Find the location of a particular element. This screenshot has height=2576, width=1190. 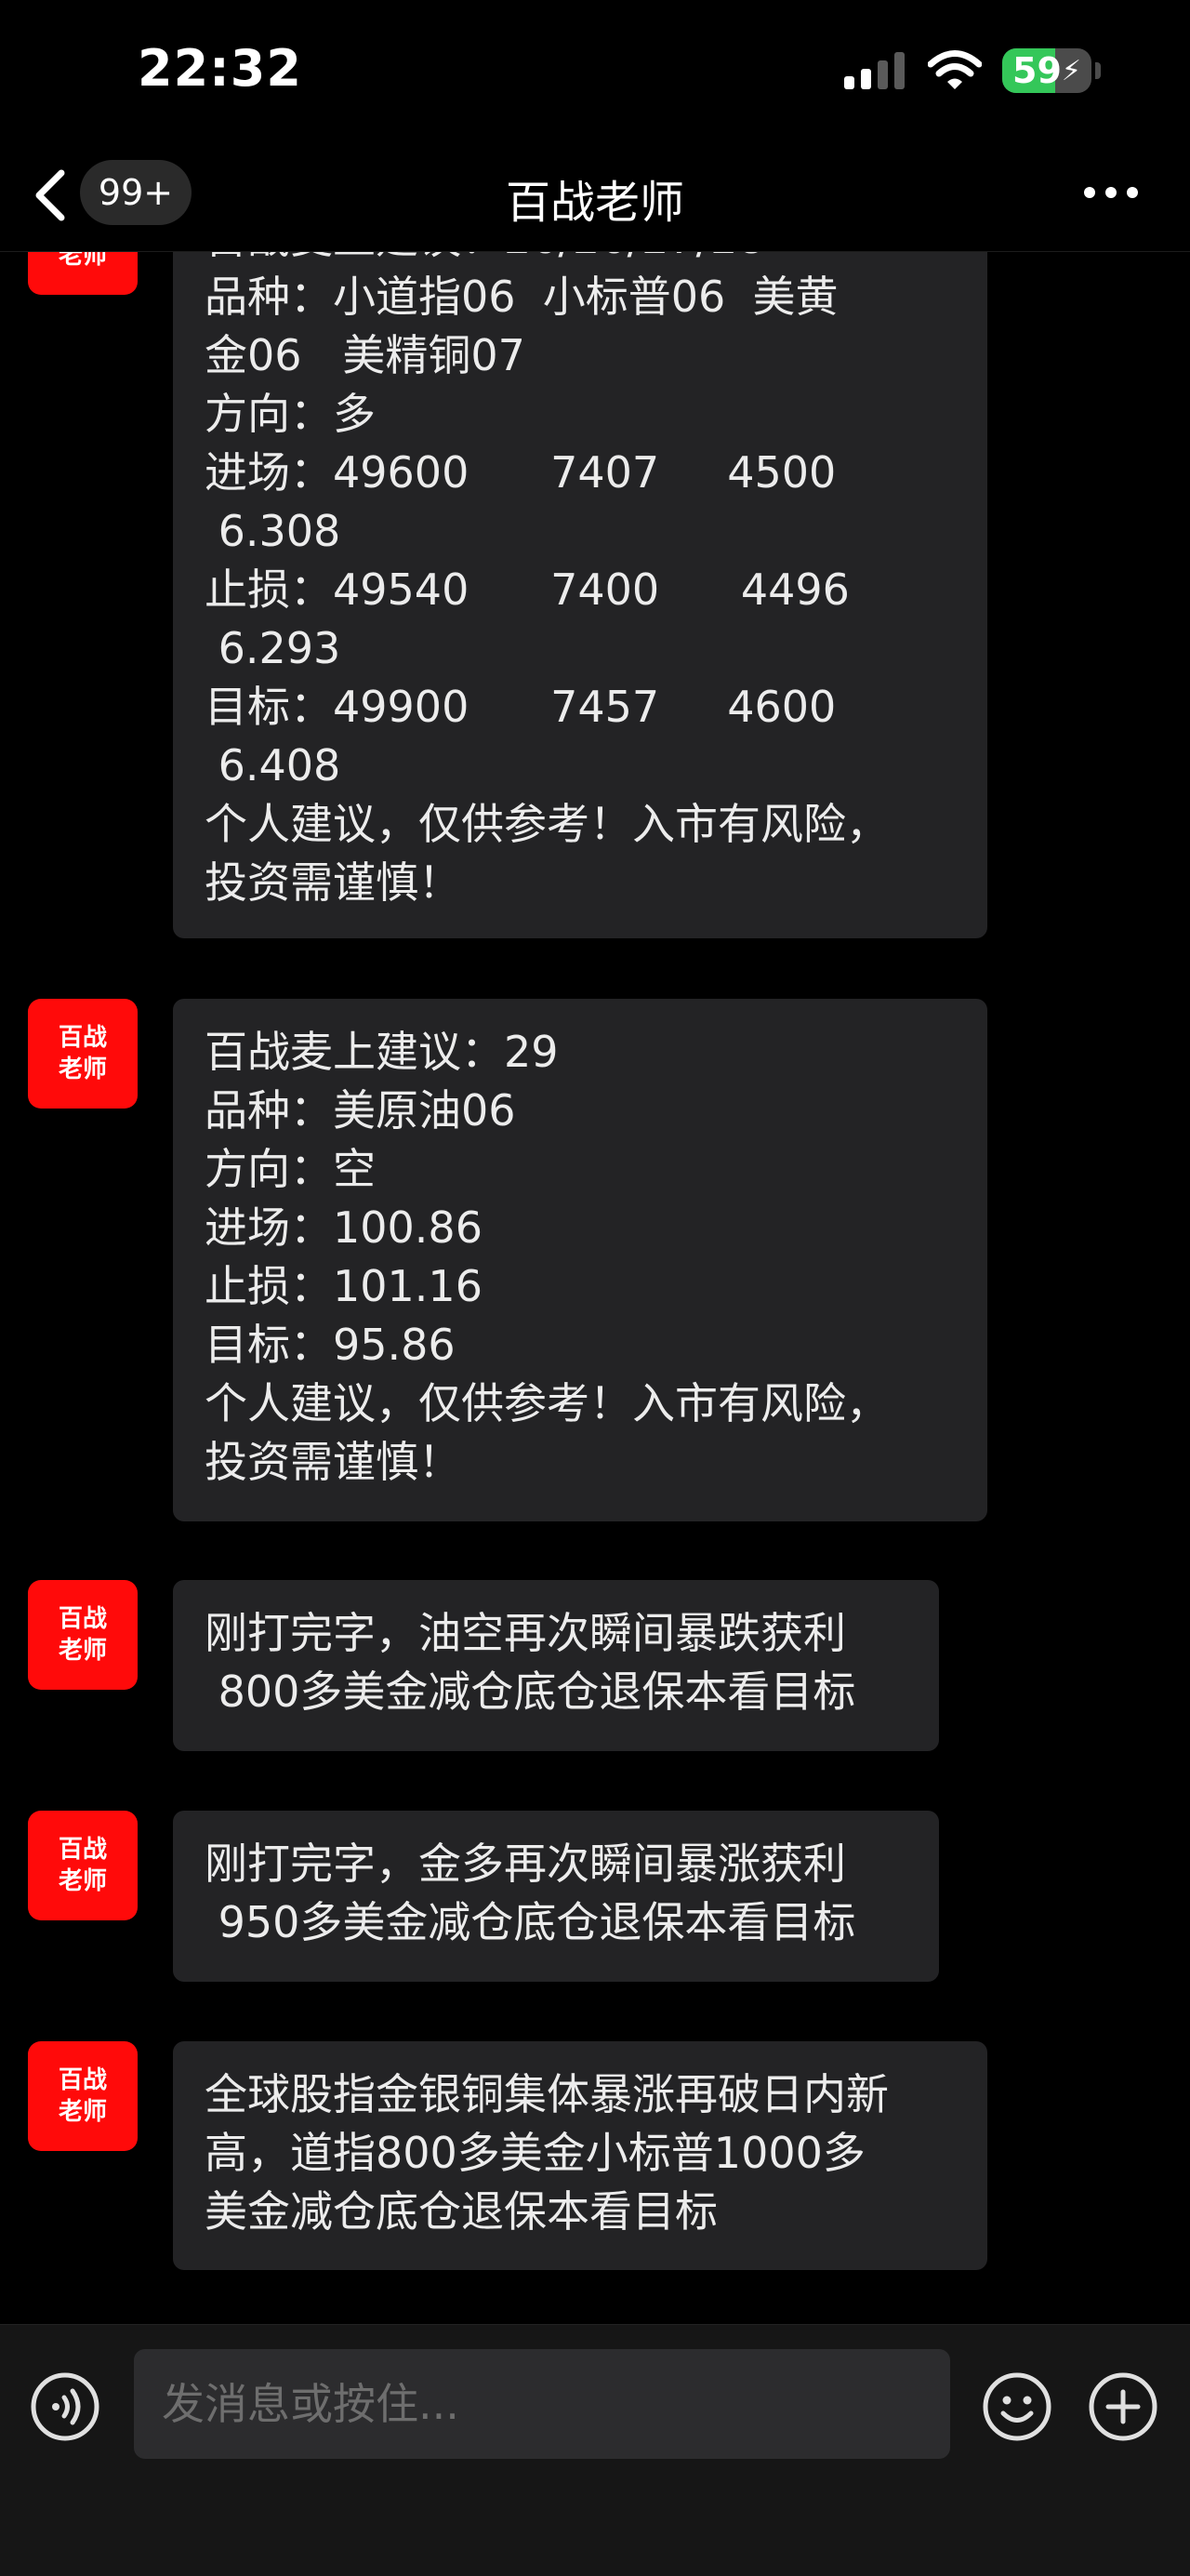

message-line: 止损：101.16 is located at coordinates (344, 1286).